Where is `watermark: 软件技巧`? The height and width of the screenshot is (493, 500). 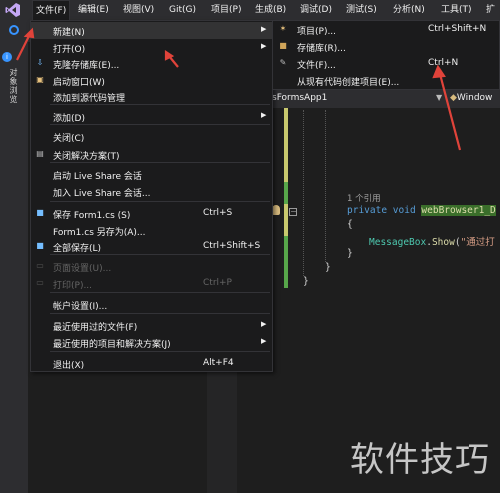 watermark: 软件技巧 is located at coordinates (420, 460).